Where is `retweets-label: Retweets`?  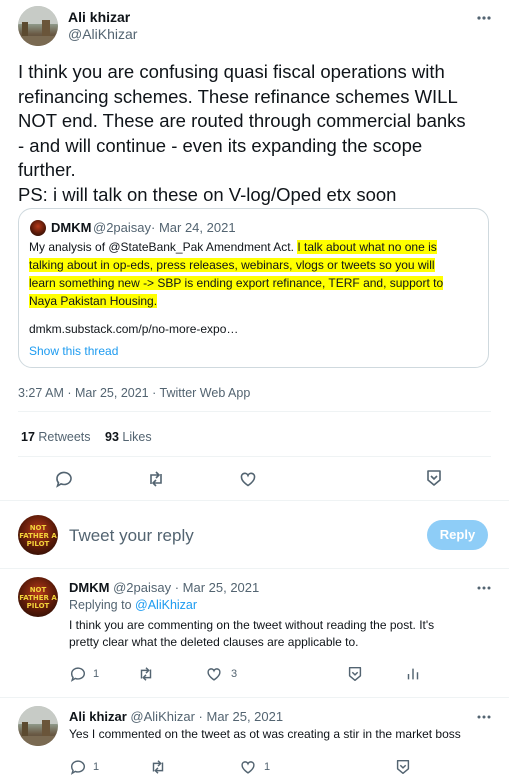 retweets-label: Retweets is located at coordinates (64, 437).